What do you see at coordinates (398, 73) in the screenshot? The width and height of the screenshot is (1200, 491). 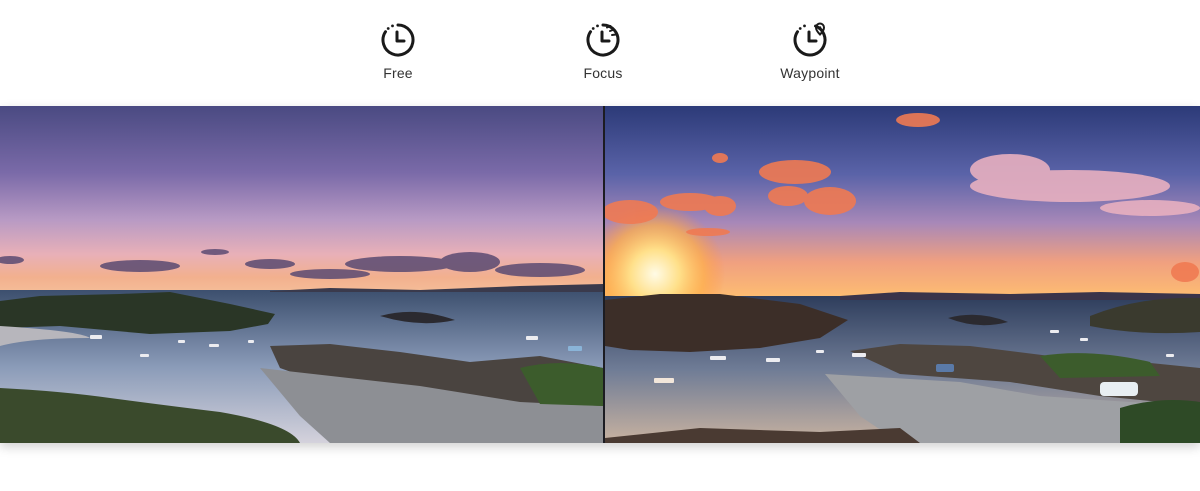 I see `mode-free-label: Free` at bounding box center [398, 73].